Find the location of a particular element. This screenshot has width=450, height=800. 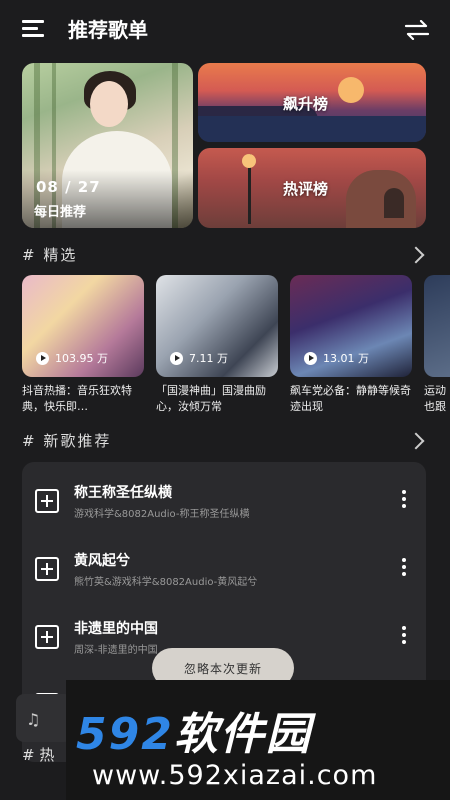

playlist-card: 运动也跟 is located at coordinates (437, 345).